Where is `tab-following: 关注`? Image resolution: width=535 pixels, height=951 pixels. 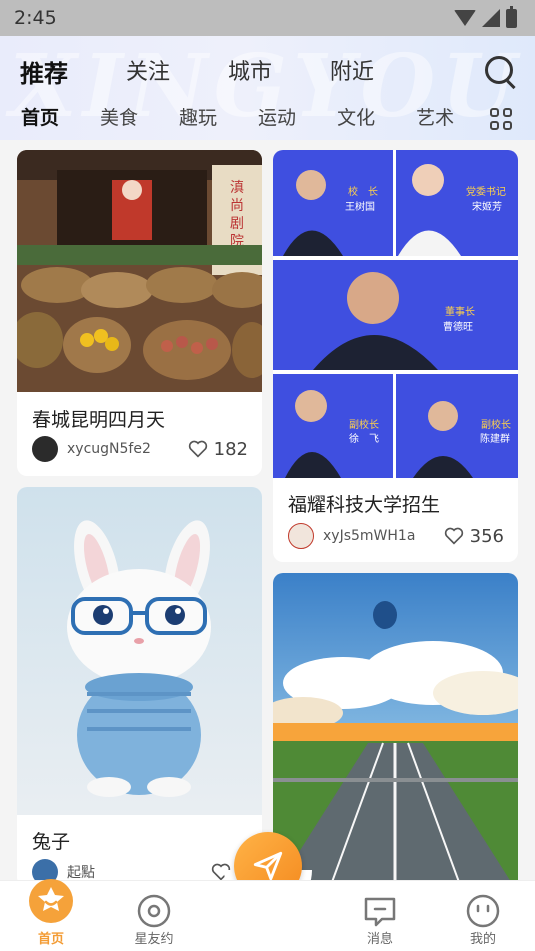
tab-following: 关注 is located at coordinates (148, 71).